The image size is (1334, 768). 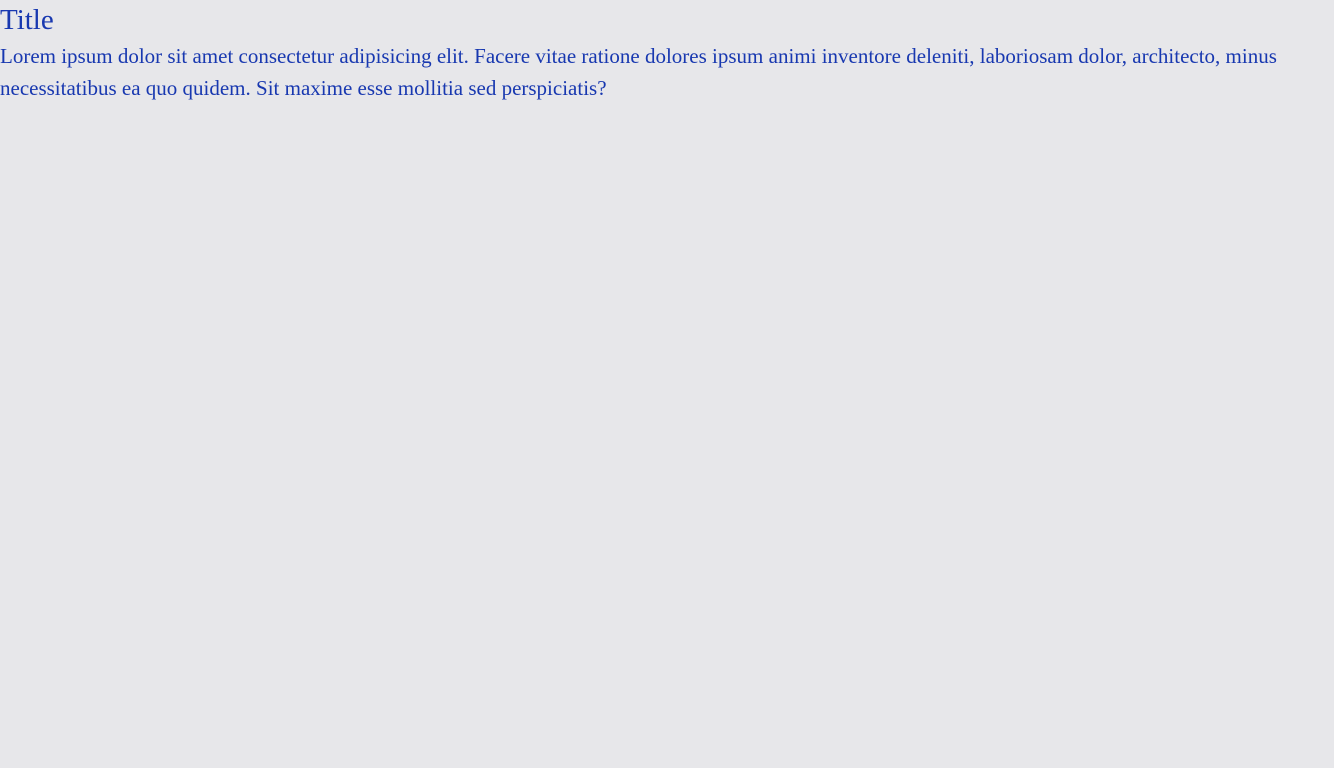 What do you see at coordinates (27, 20) in the screenshot?
I see `page-title: Title` at bounding box center [27, 20].